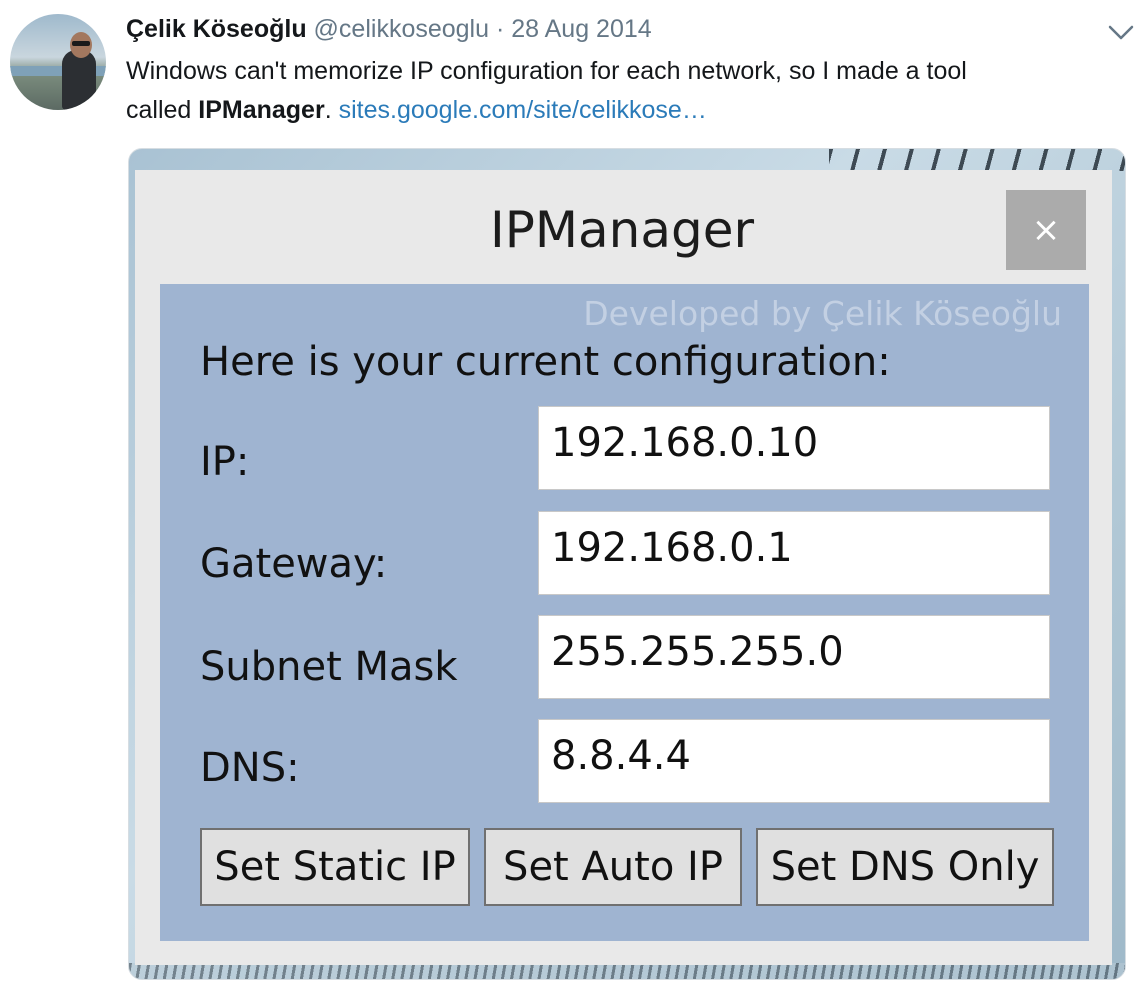  Describe the element at coordinates (335, 867) in the screenshot. I see `set-static-ip-button: Set Static IP` at that location.